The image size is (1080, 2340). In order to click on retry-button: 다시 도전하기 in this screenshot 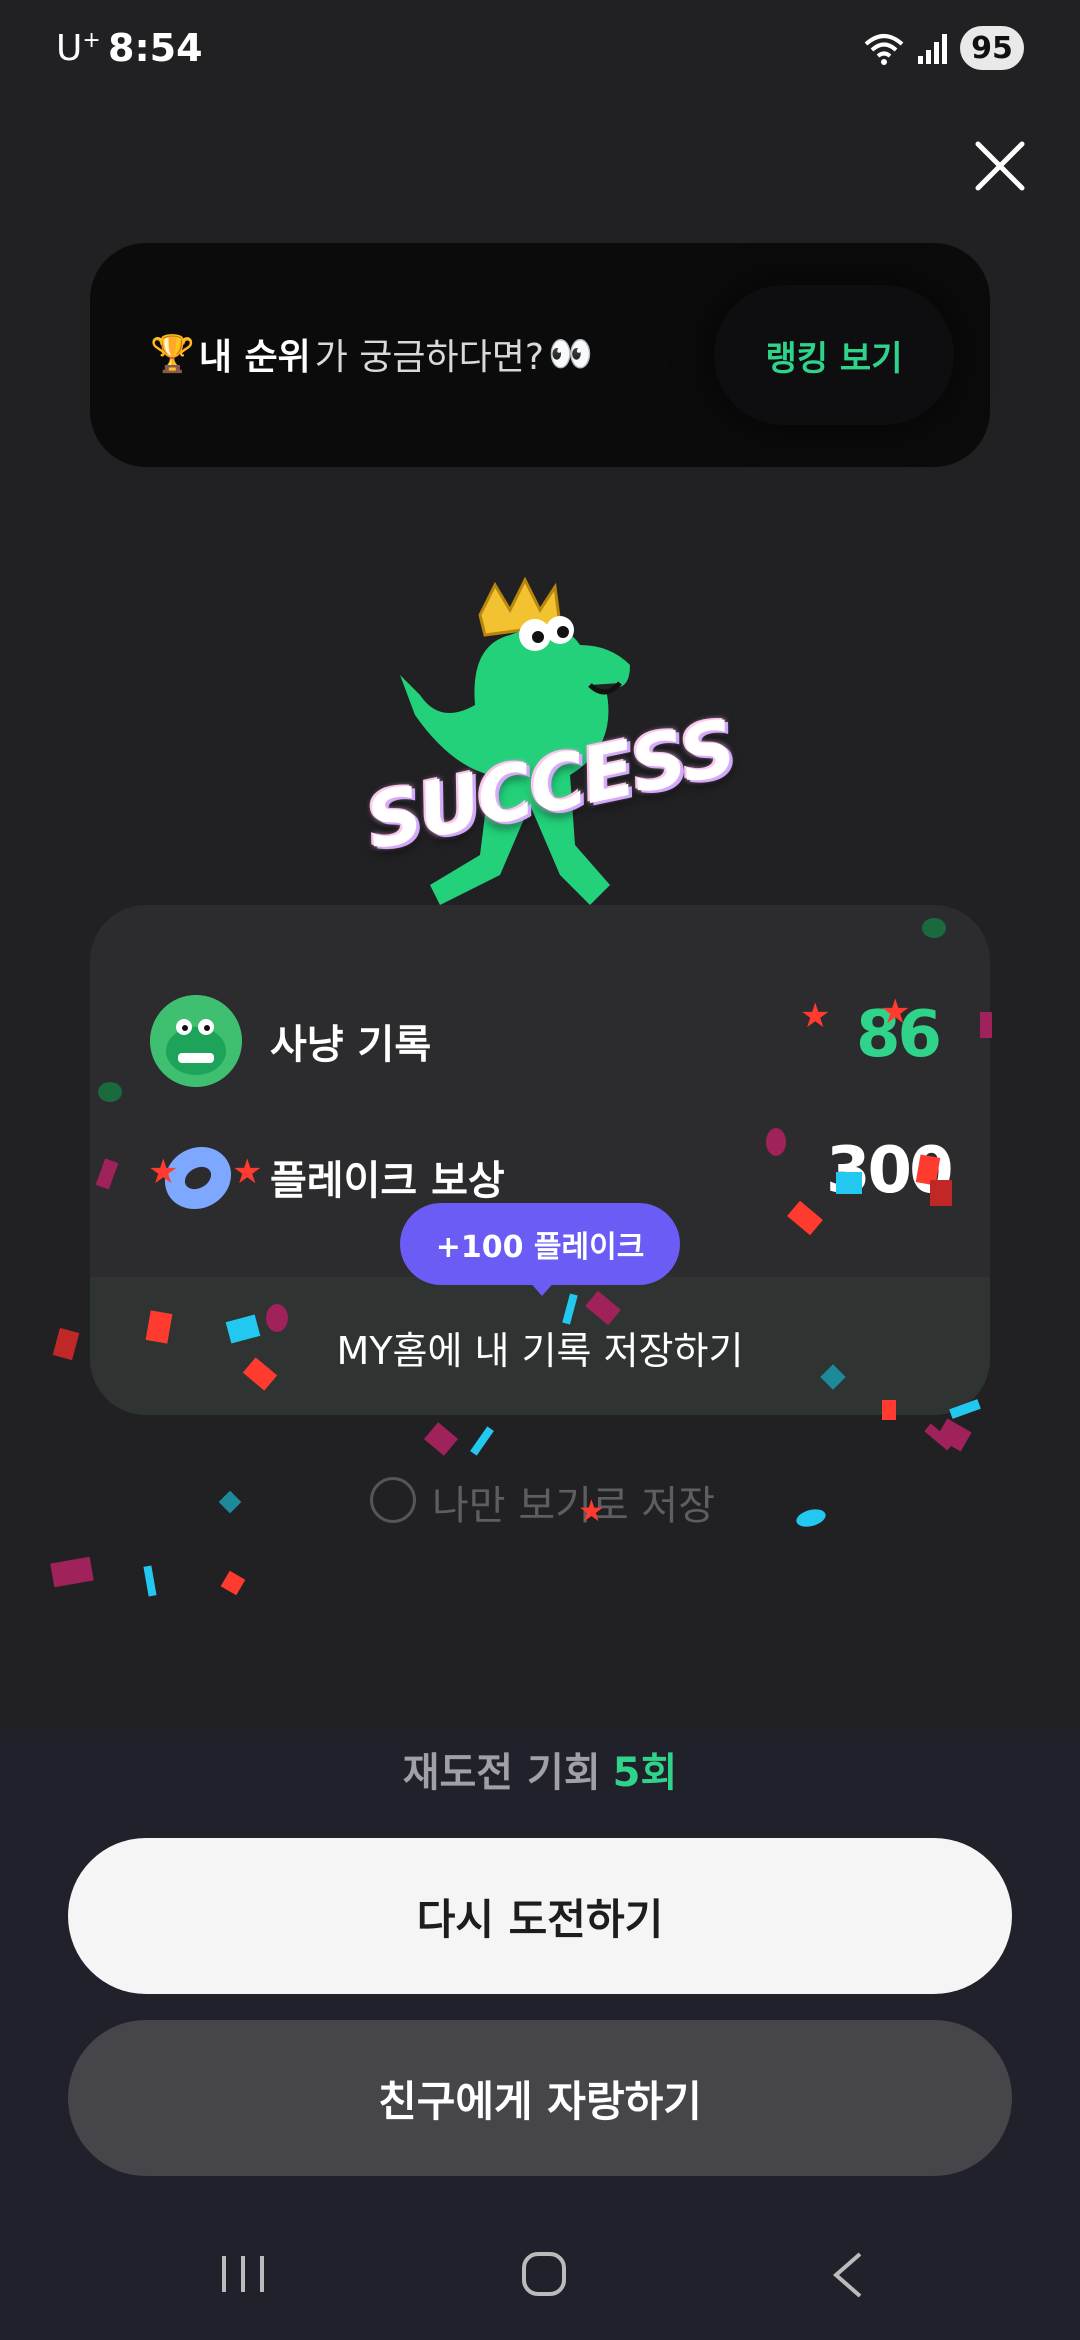, I will do `click(540, 1916)`.